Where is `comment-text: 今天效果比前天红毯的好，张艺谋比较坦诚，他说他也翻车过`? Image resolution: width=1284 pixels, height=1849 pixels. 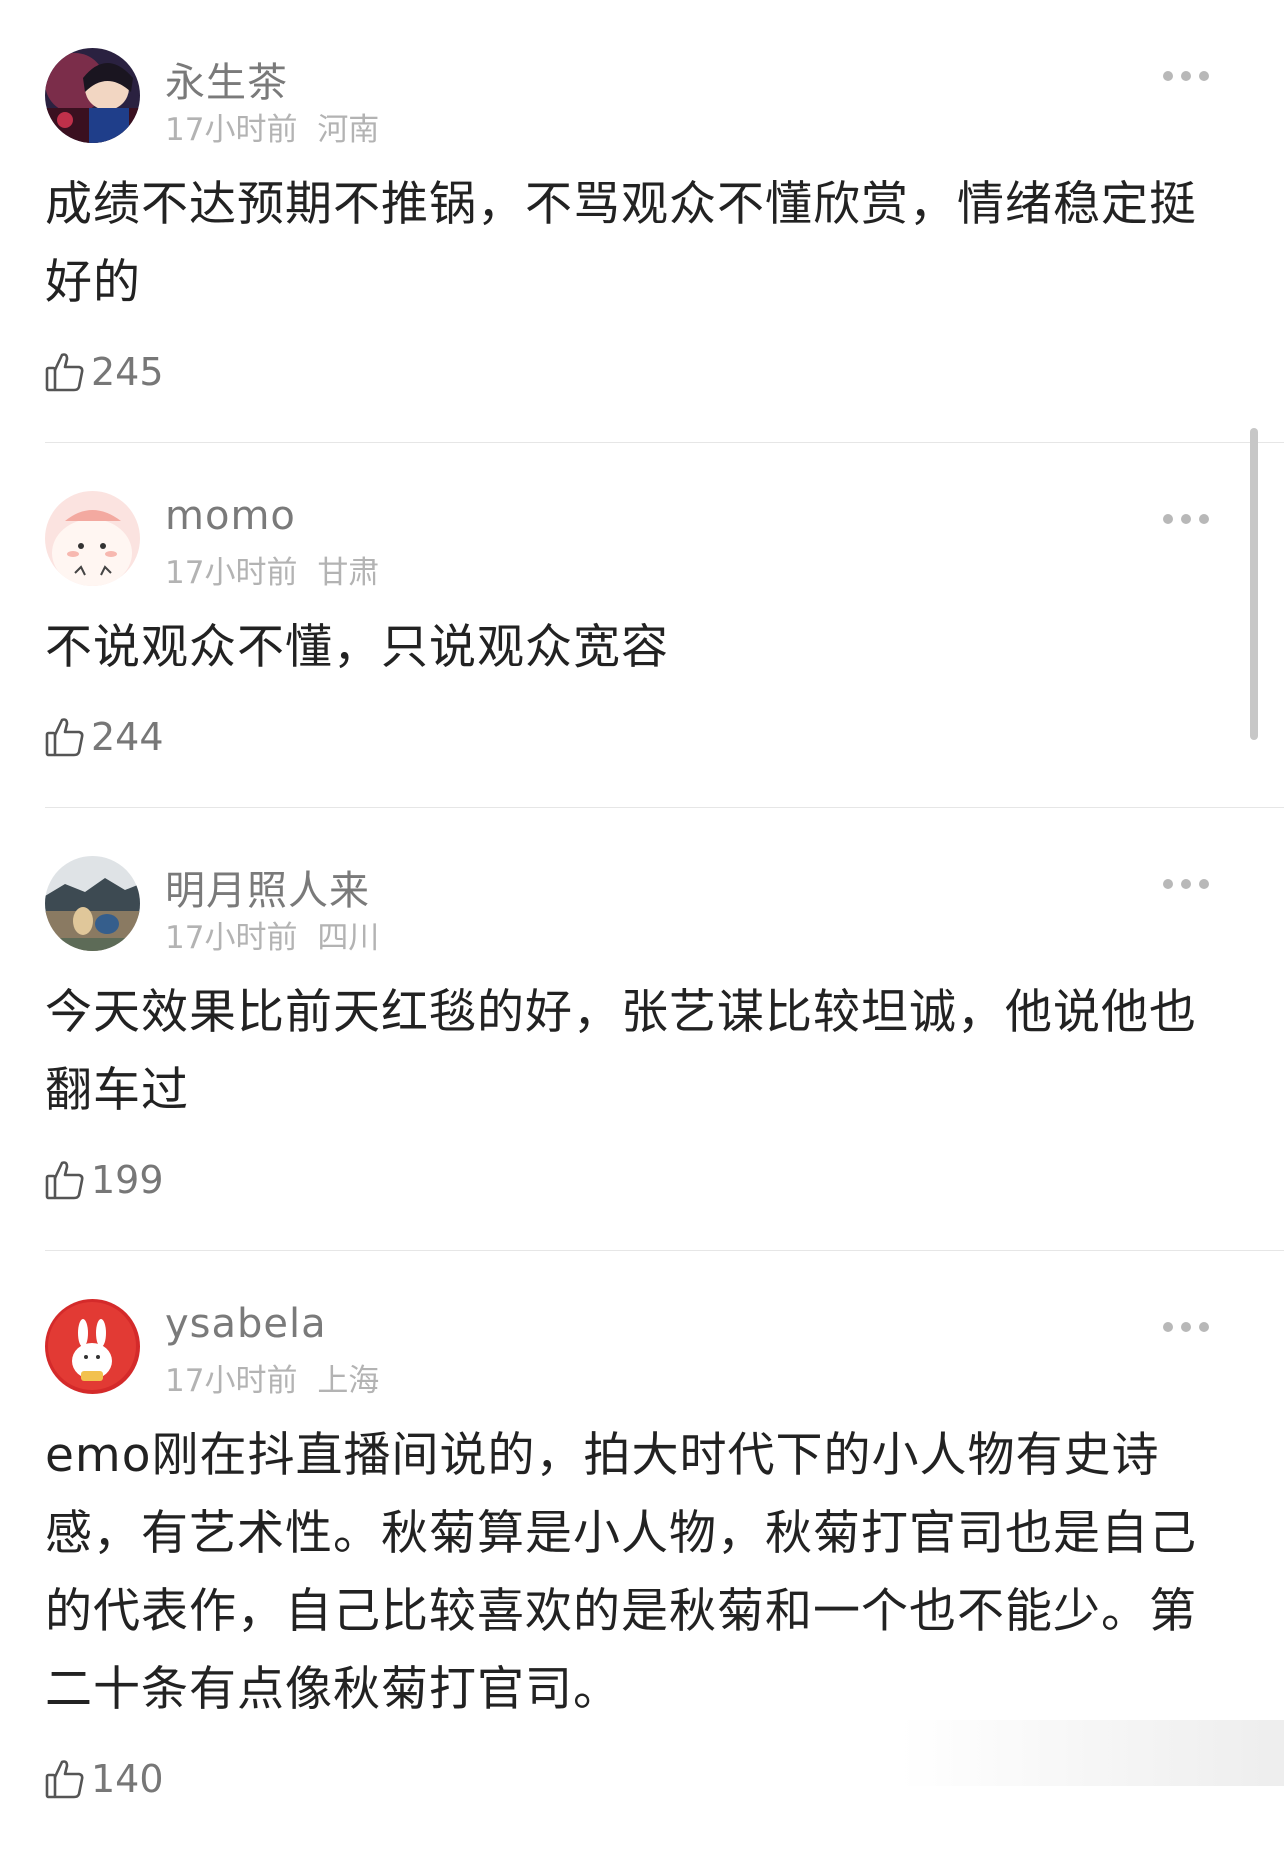
comment-text: 今天效果比前天红毯的好，张艺谋比较坦诚，他说他也翻车过 is located at coordinates (621, 1051).